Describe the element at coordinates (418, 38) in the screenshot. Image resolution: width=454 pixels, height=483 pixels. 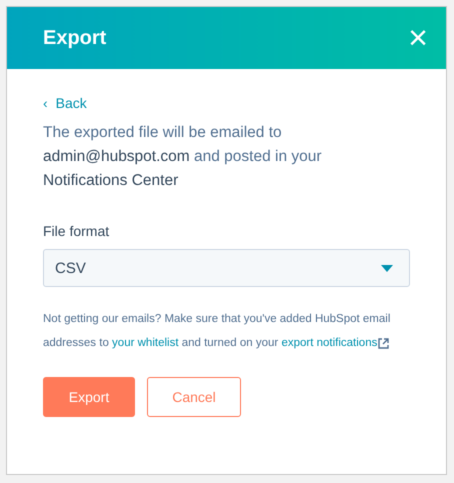
I see `close-button: ×` at that location.